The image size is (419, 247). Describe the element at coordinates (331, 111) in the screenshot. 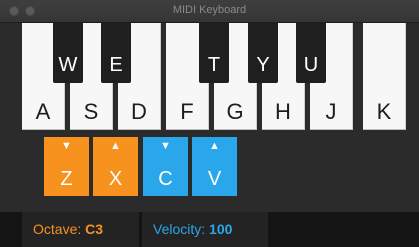

I see `key-label: J` at that location.